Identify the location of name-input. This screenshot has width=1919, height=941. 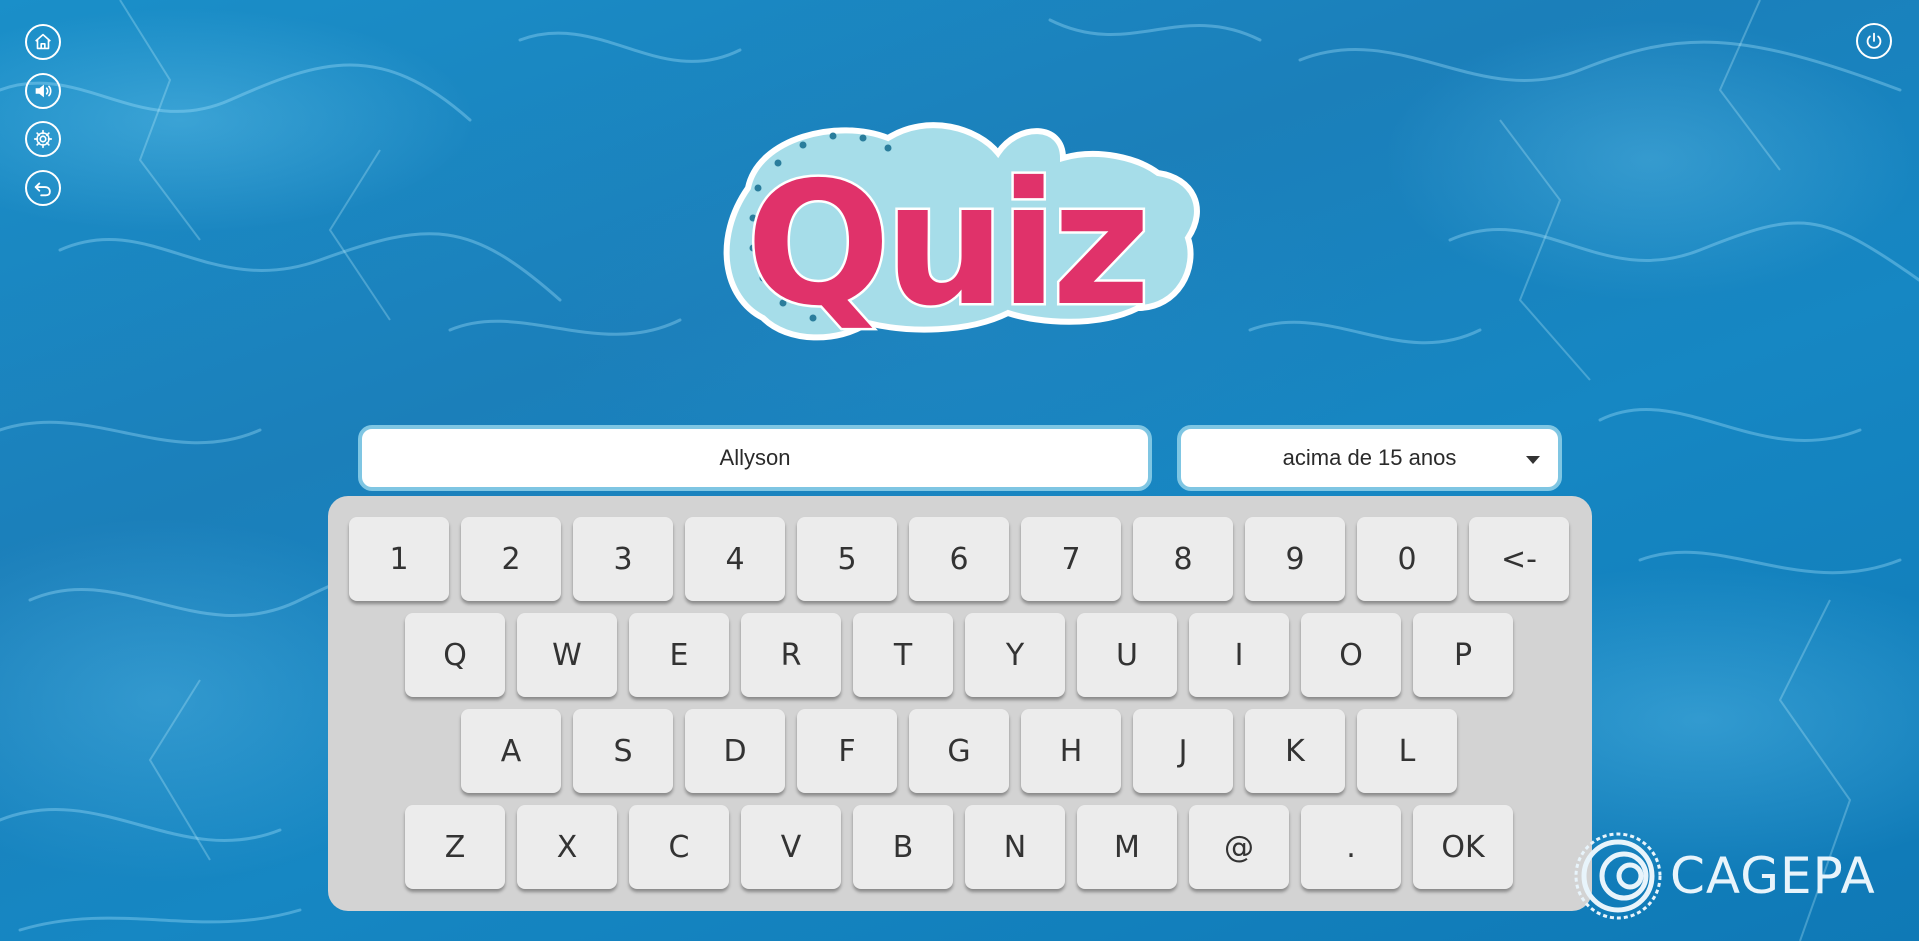
(755, 458).